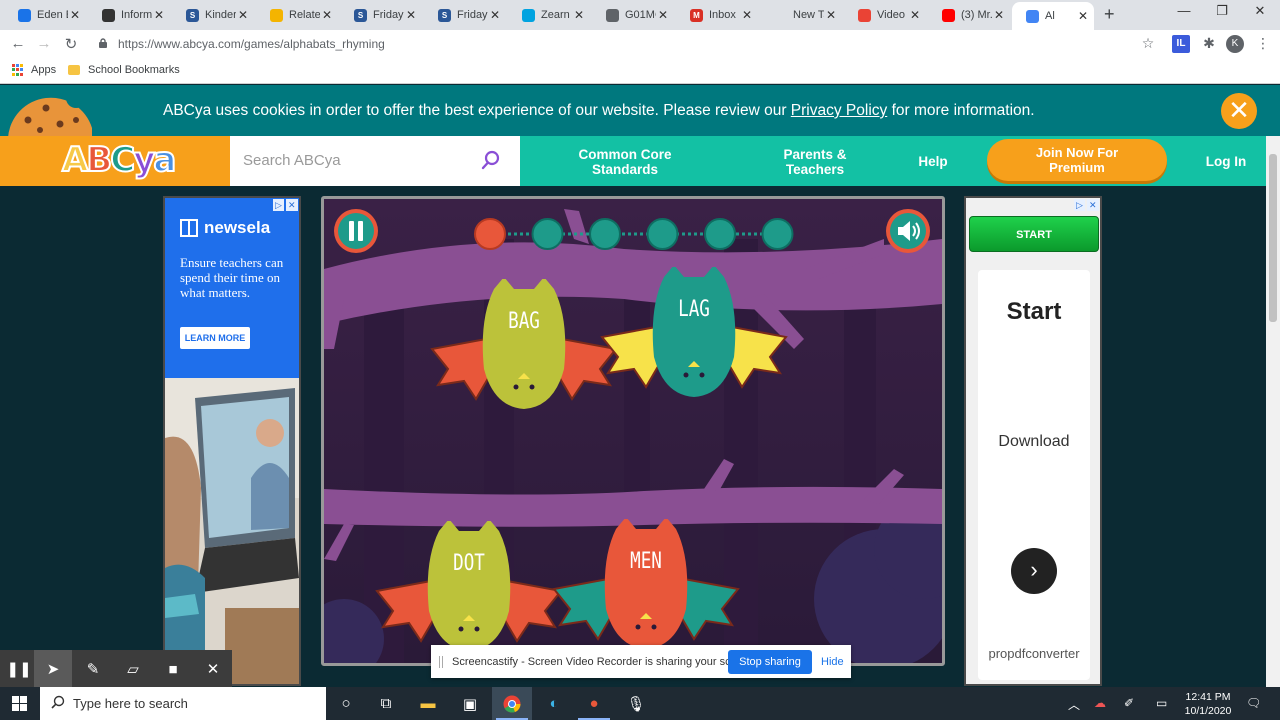 The width and height of the screenshot is (1280, 720). I want to click on menu-kebab-icon: ⋮, so click(1263, 44).